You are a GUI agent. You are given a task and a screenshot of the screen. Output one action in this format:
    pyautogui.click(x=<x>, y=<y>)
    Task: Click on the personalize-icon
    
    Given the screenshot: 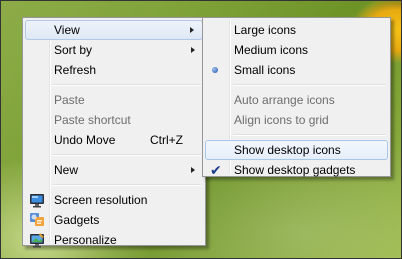 What is the action you would take?
    pyautogui.click(x=37, y=240)
    